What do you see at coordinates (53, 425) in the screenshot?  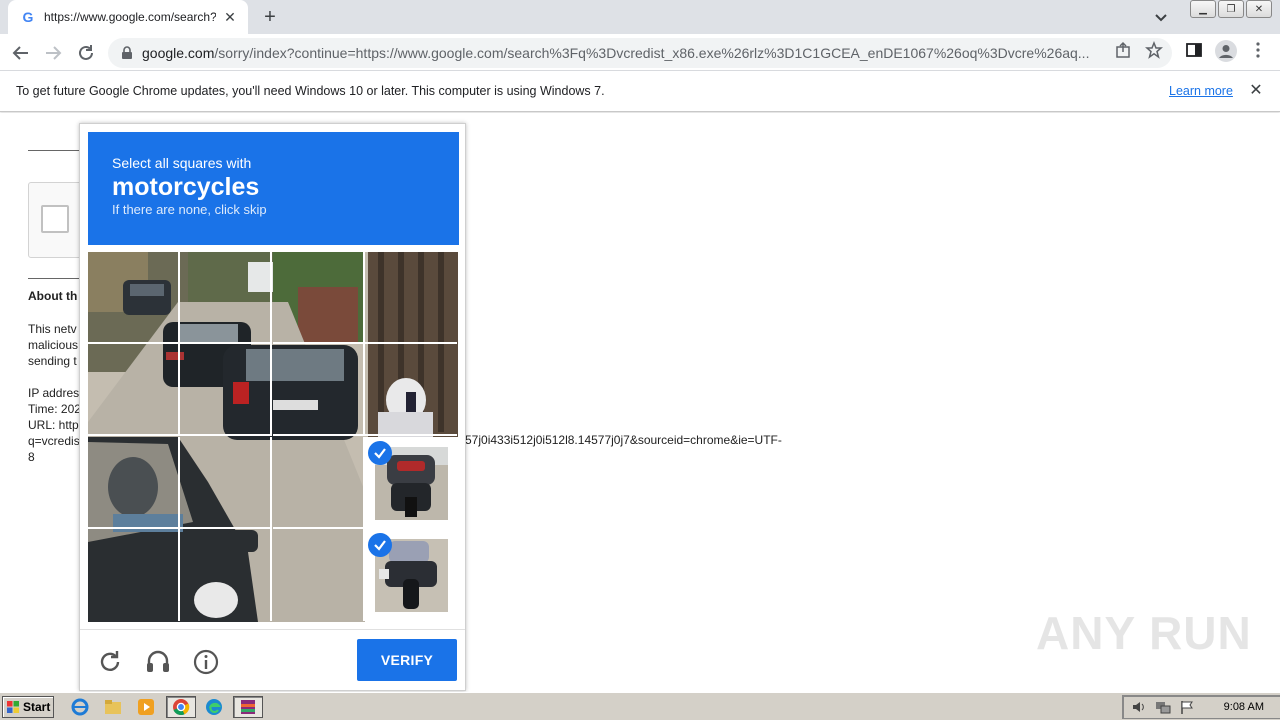 I see `info-line: URL: http` at bounding box center [53, 425].